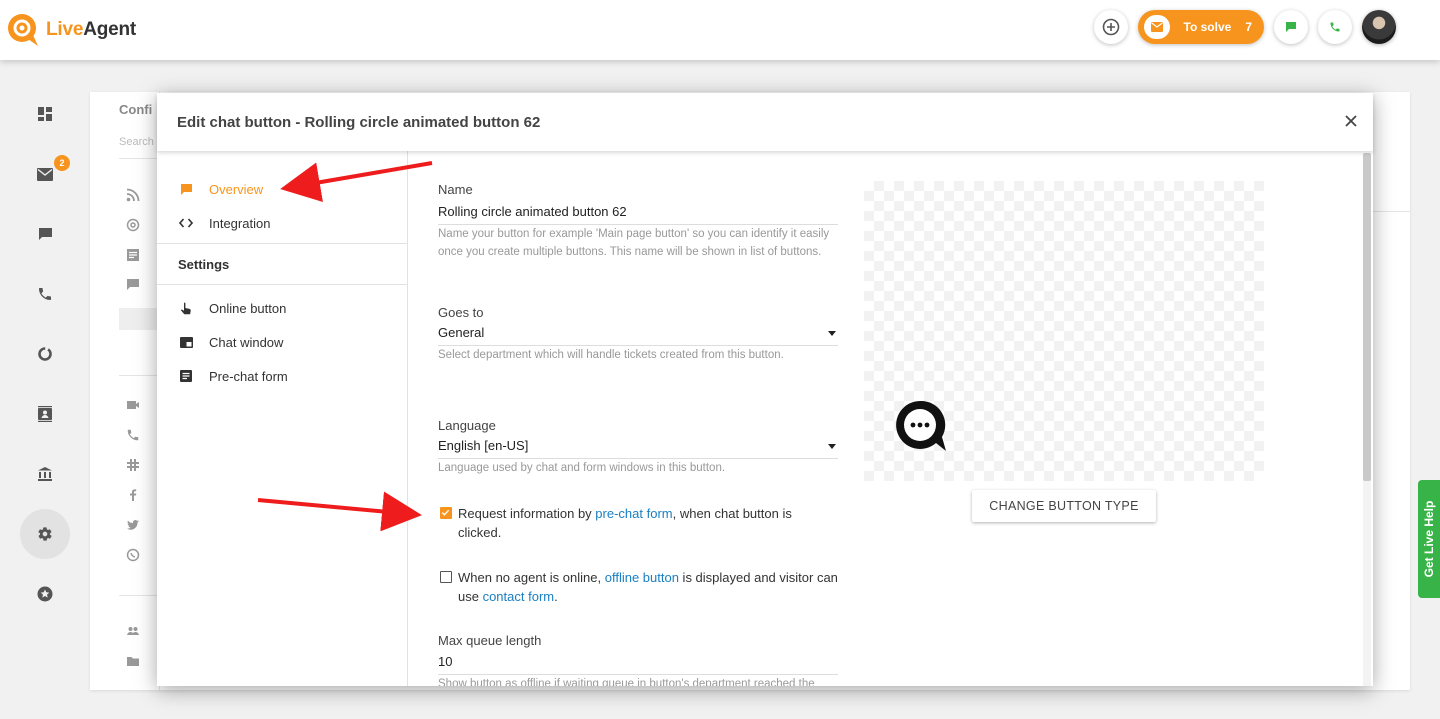  I want to click on nav-reports, so click(45, 354).